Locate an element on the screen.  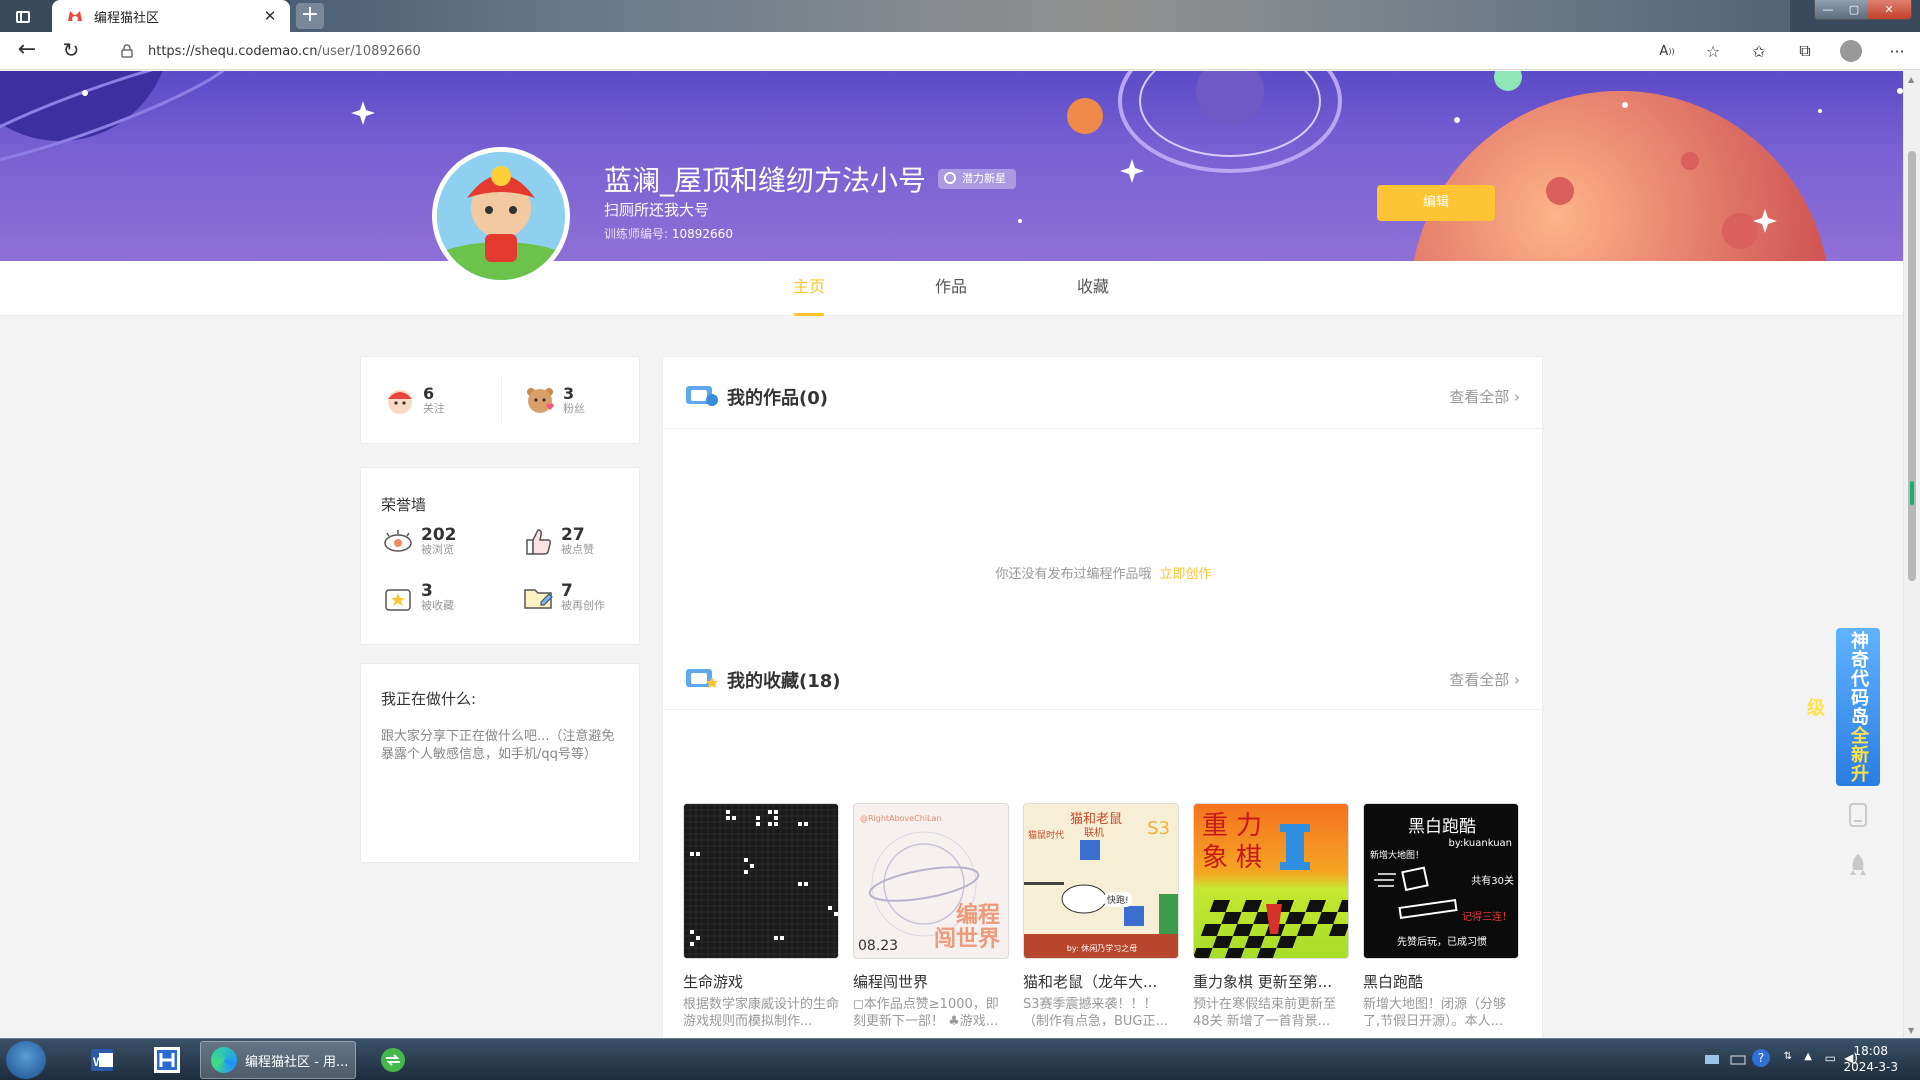
tab-works: 作品 is located at coordinates (951, 288).